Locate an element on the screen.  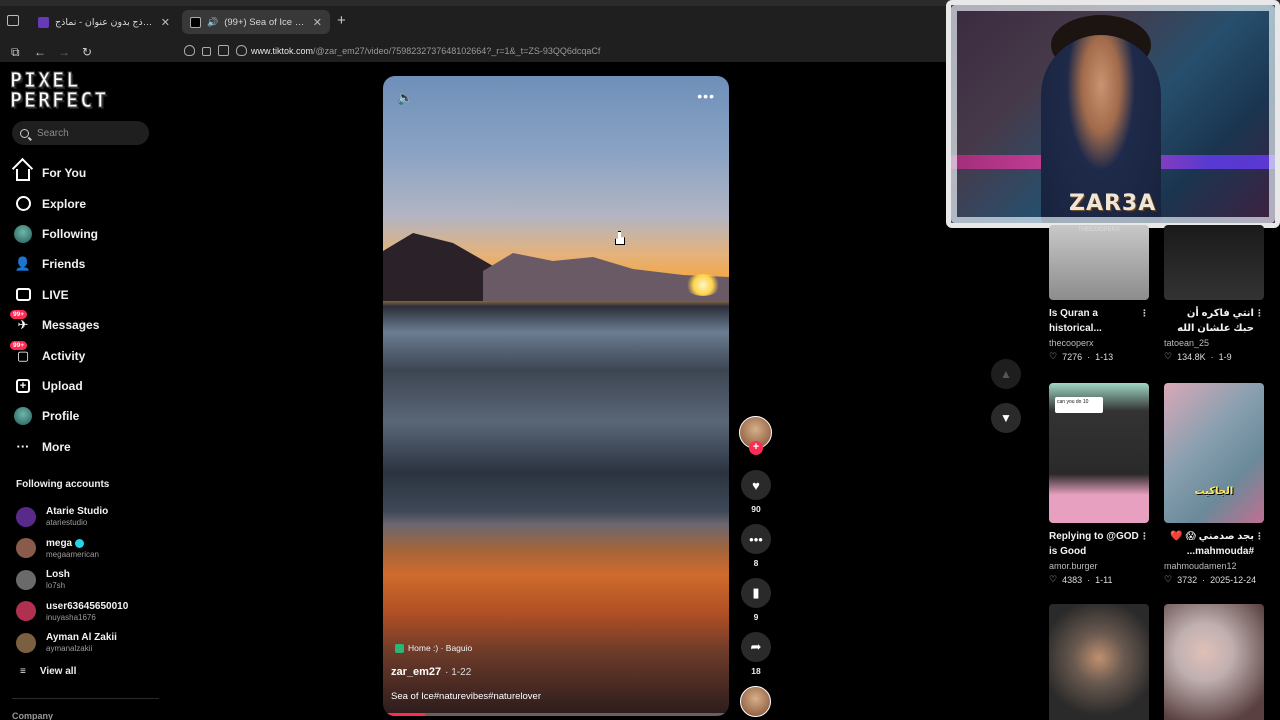
sidebar-item-live: LIVE is located at coordinates (89, 295).